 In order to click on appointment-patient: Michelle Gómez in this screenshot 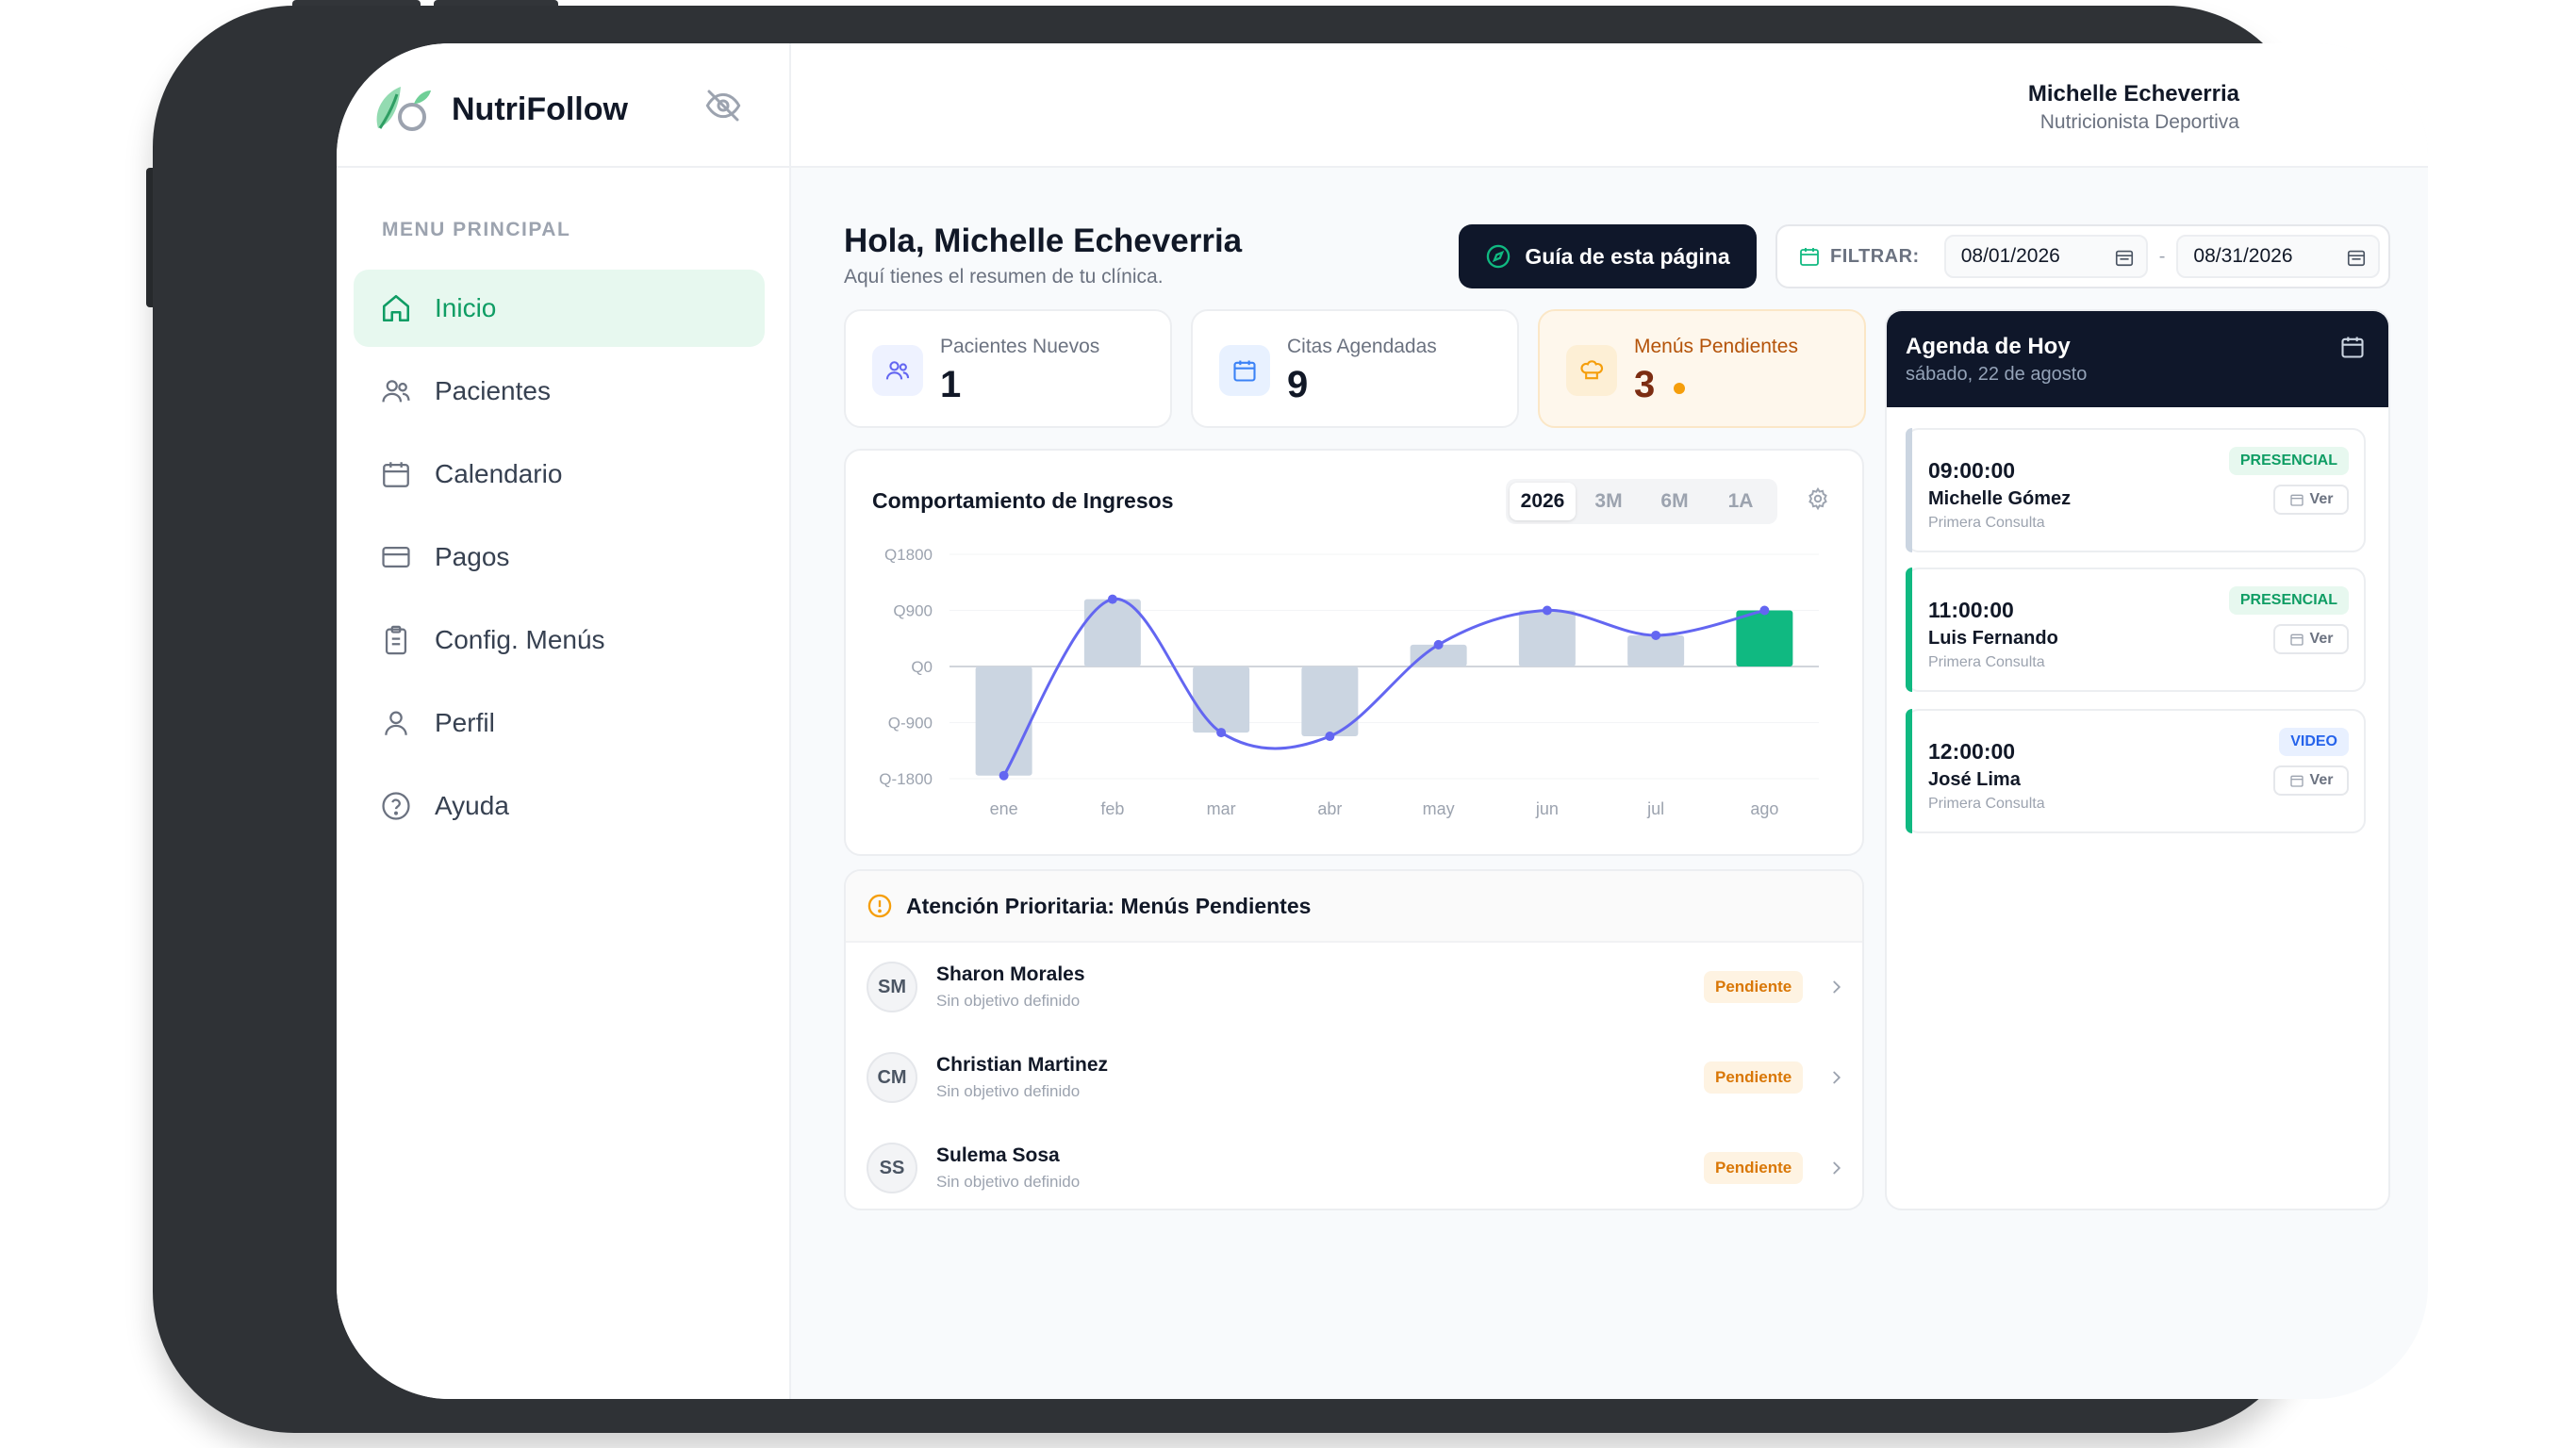, I will do `click(2000, 498)`.